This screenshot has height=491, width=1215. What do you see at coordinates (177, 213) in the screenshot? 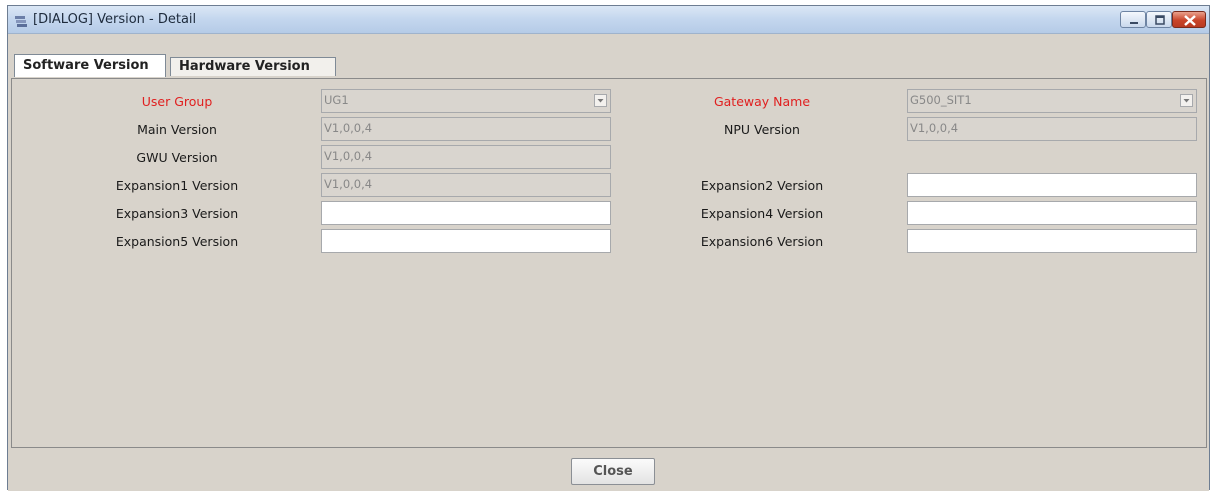
I see `expansion3-version-label: Expansion3 Version` at bounding box center [177, 213].